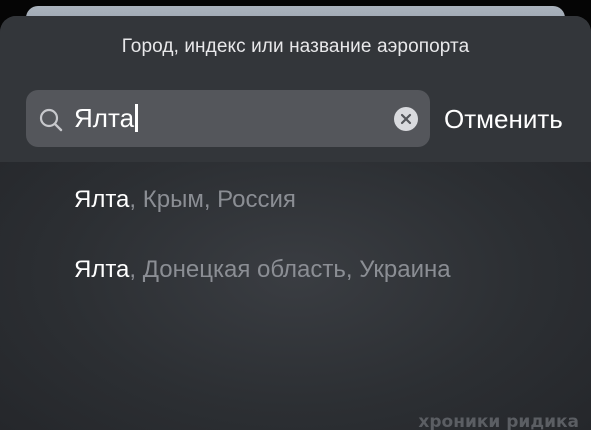 This screenshot has width=591, height=430. I want to click on result-region: , Крым, Россия, so click(212, 199).